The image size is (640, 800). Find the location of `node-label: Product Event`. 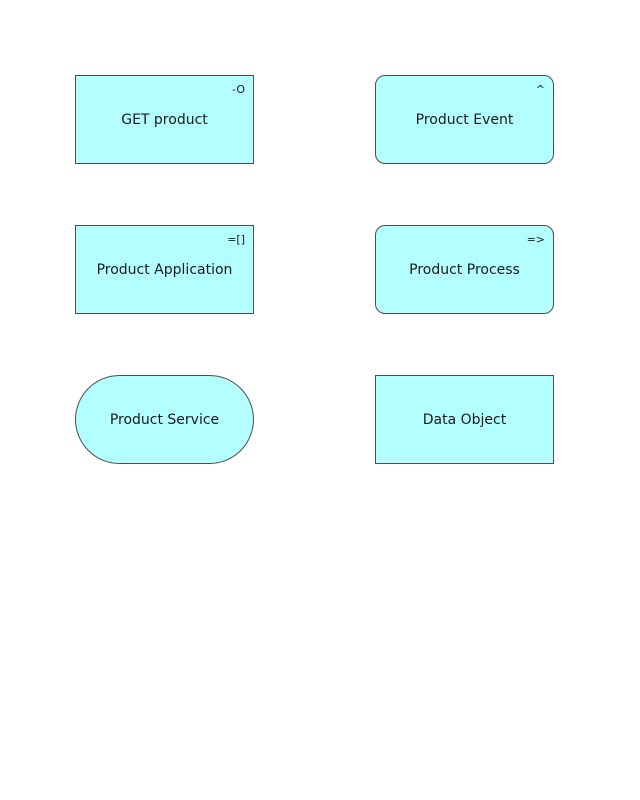

node-label: Product Event is located at coordinates (464, 119).